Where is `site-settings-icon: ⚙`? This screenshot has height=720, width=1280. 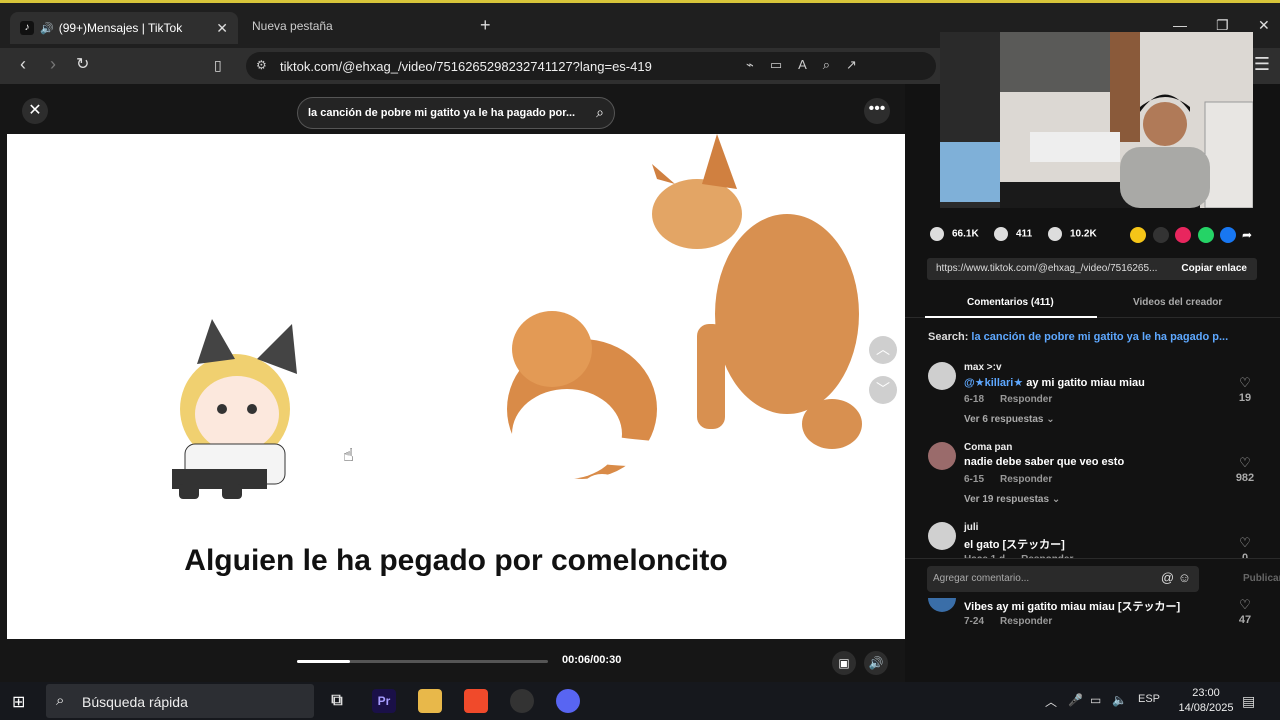 site-settings-icon: ⚙ is located at coordinates (261, 65).